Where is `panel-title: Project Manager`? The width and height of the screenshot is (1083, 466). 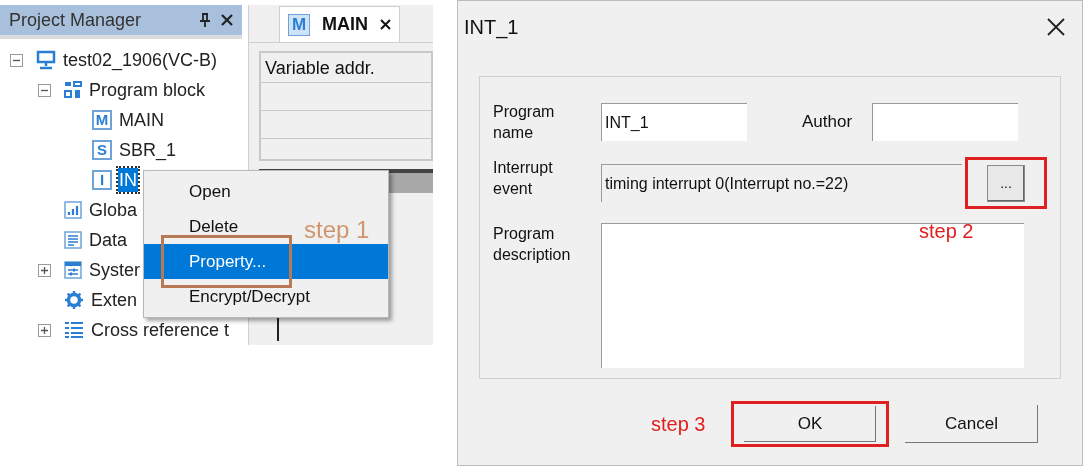 panel-title: Project Manager is located at coordinates (75, 20).